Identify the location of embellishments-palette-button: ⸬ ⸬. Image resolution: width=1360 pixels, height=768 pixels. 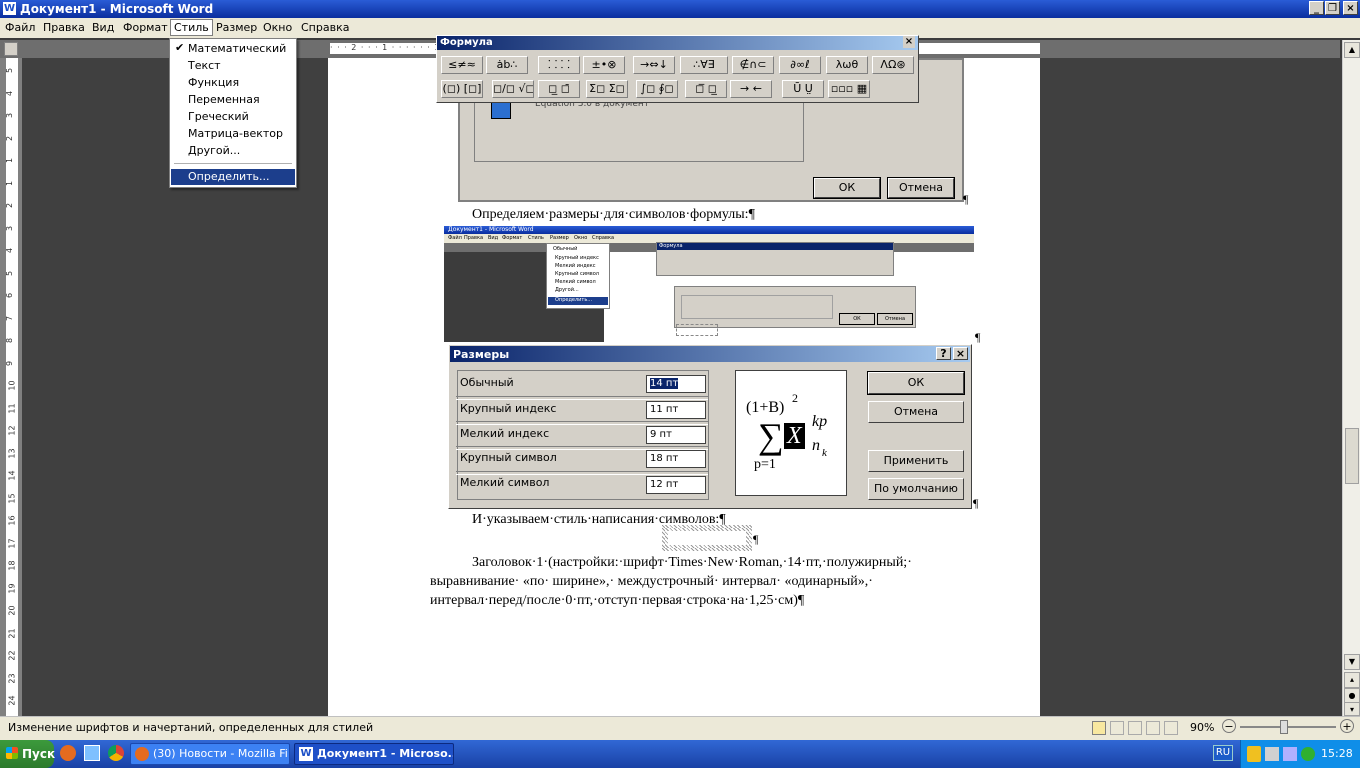
(559, 65).